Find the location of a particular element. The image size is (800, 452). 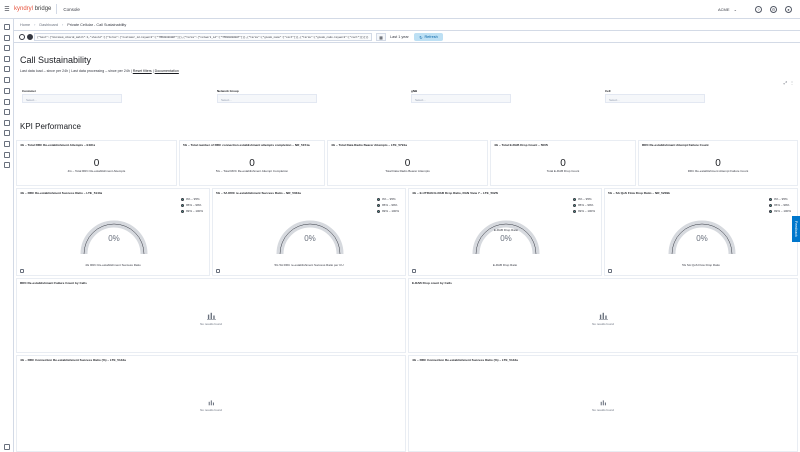

more-options-icon: ⋮ is located at coordinates (792, 82).